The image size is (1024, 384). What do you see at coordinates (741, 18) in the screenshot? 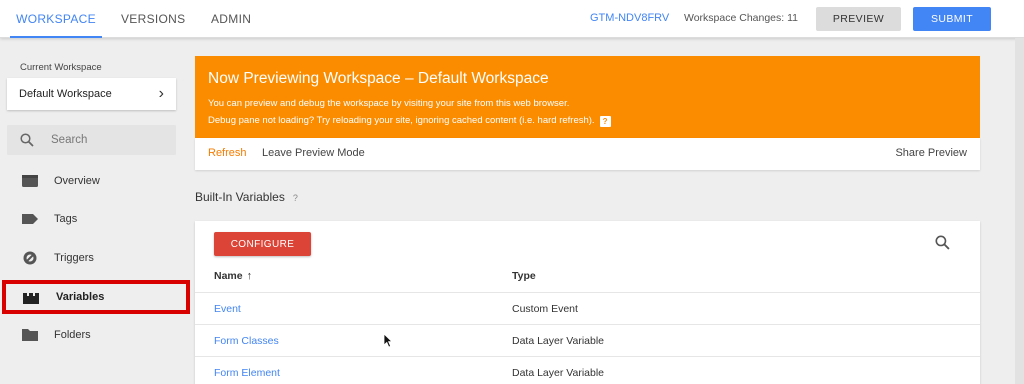
I see `workspace-changes-count: Workspace Changes: 11` at bounding box center [741, 18].